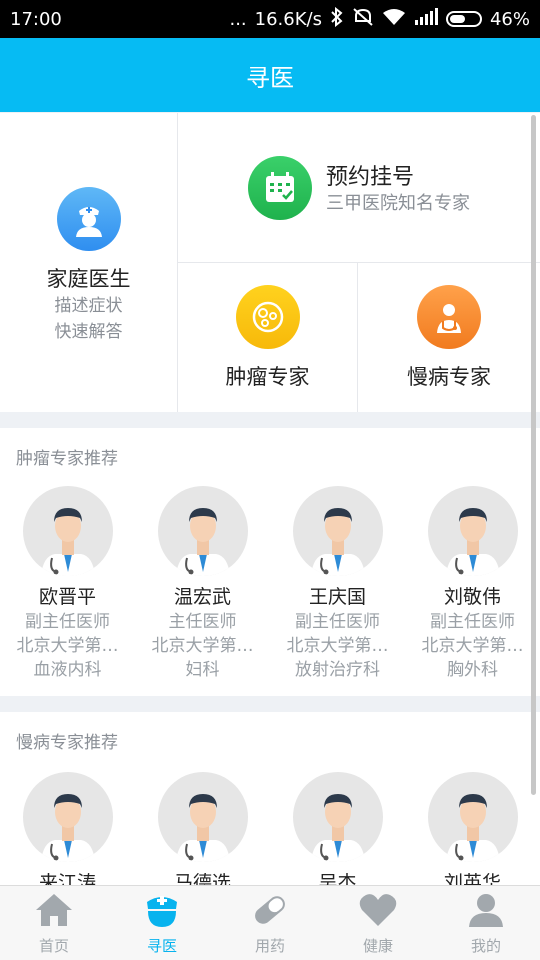 The height and width of the screenshot is (960, 540). What do you see at coordinates (509, 19) in the screenshot?
I see `battery-percent: 46%` at bounding box center [509, 19].